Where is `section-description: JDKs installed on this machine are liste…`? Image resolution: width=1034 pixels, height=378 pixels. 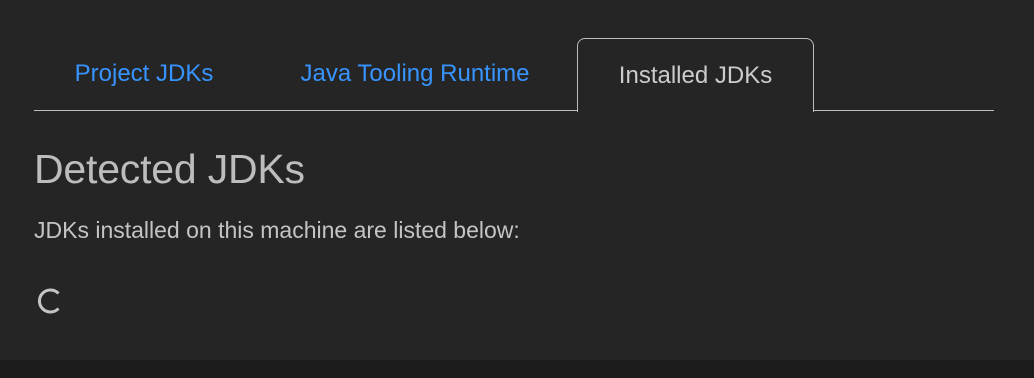
section-description: JDKs installed on this machine are liste… is located at coordinates (277, 230).